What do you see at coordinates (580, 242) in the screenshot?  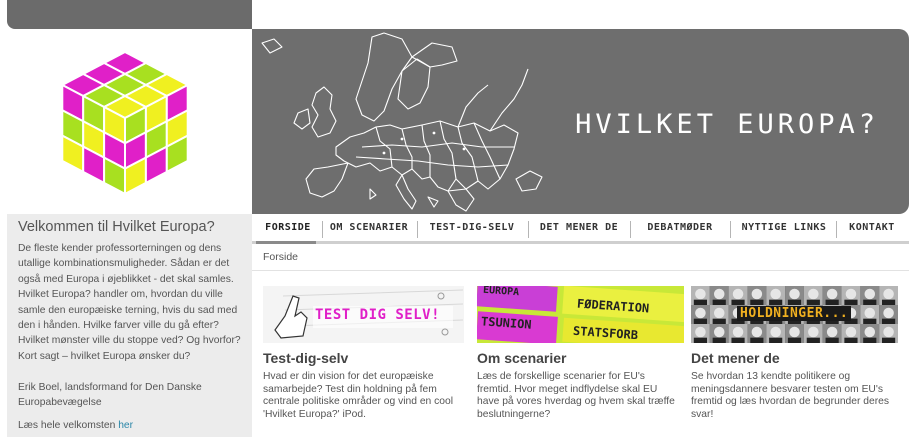 I see `nav-underline` at bounding box center [580, 242].